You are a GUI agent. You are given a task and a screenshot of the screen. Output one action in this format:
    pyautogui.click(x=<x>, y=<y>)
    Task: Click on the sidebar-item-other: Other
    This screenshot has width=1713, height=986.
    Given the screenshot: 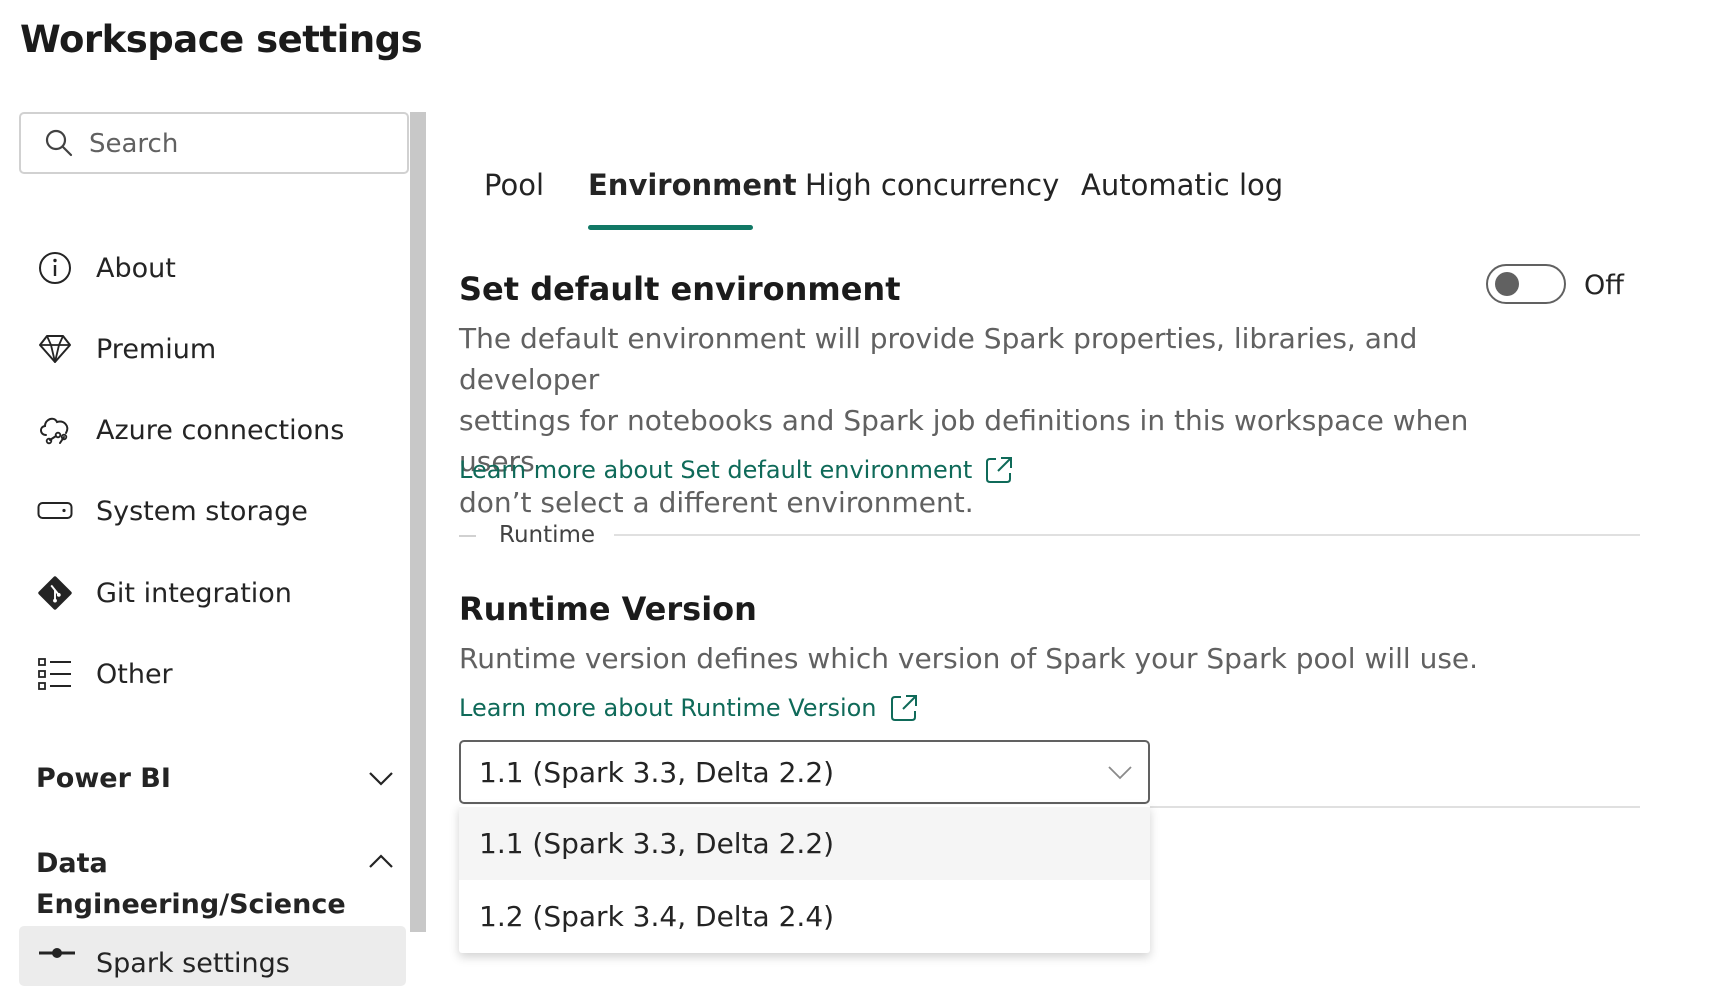 What is the action you would take?
    pyautogui.click(x=216, y=674)
    